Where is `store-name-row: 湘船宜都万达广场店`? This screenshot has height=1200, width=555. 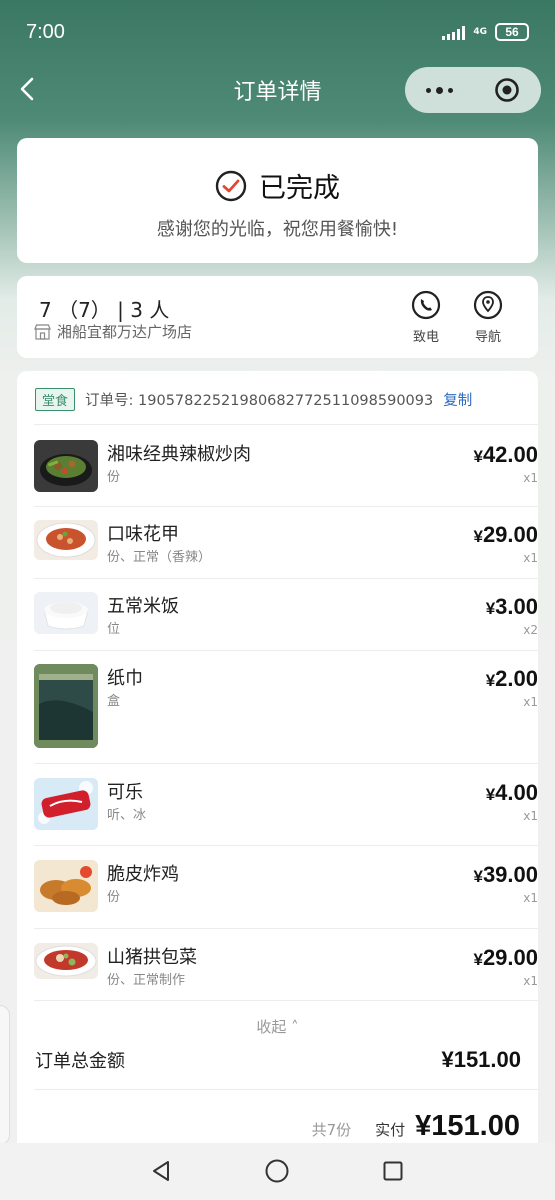
store-name-row: 湘船宜都万达广场店 is located at coordinates (113, 331).